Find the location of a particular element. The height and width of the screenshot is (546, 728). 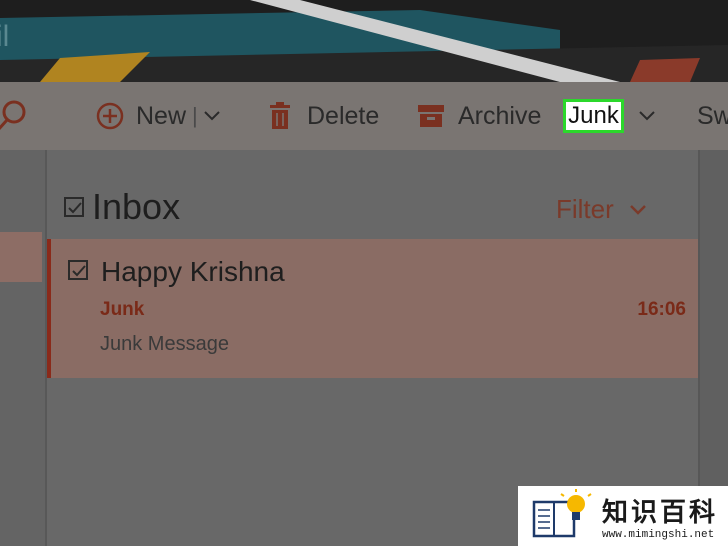

sweep-label: Sw is located at coordinates (712, 115).